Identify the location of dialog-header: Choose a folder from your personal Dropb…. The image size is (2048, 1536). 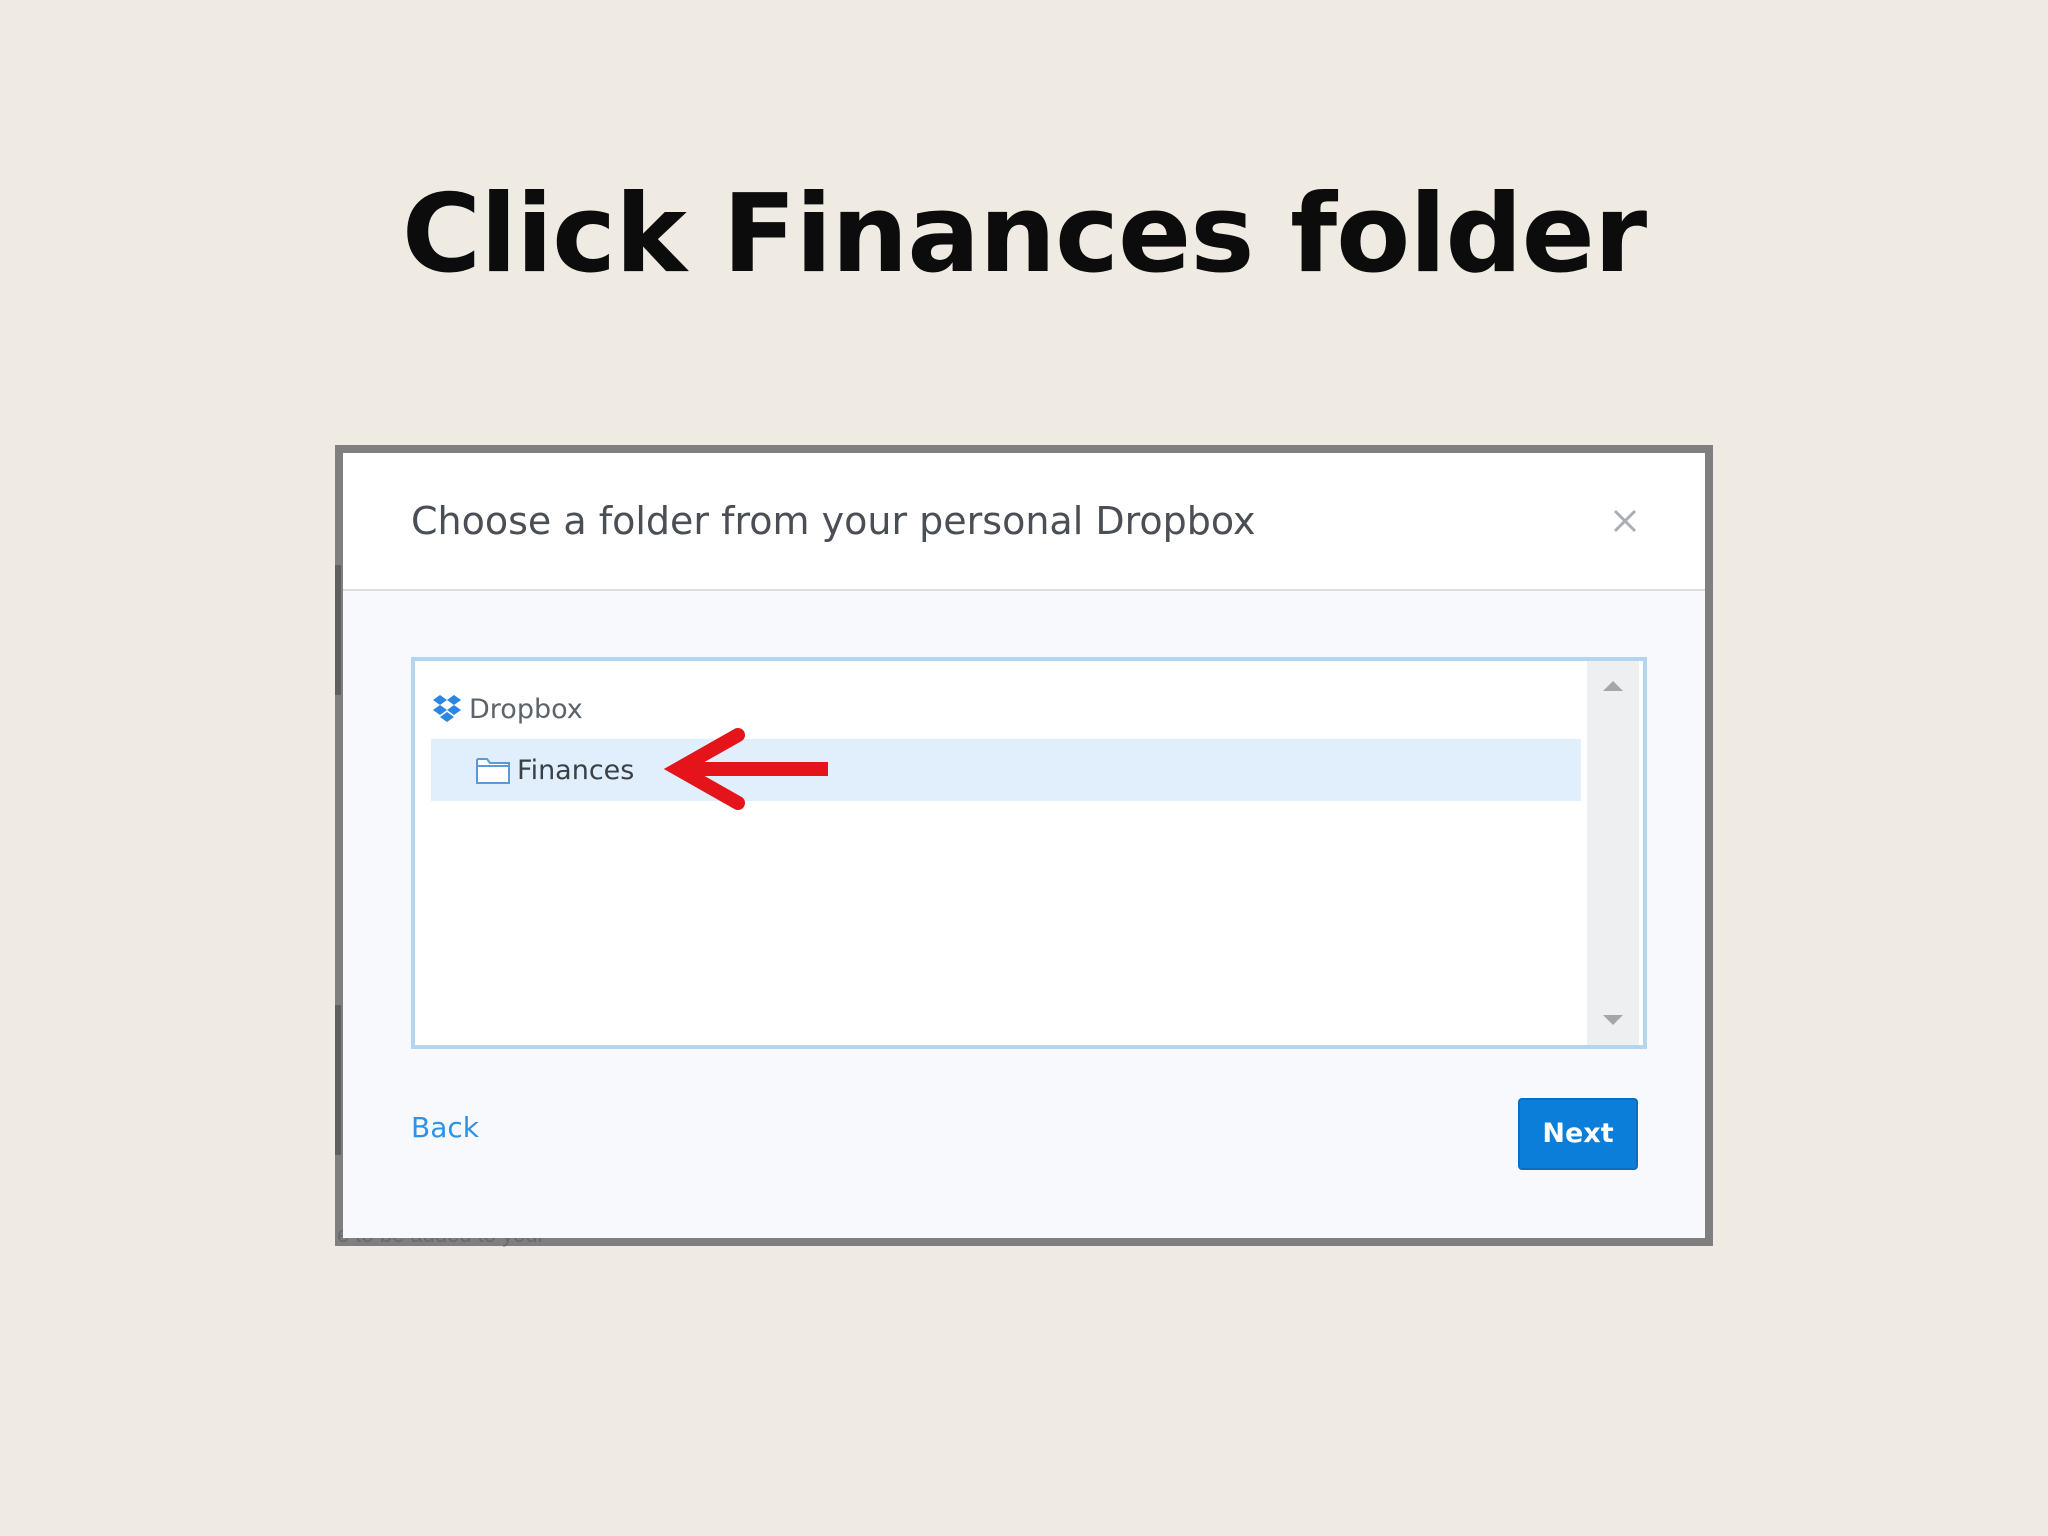
(1024, 522).